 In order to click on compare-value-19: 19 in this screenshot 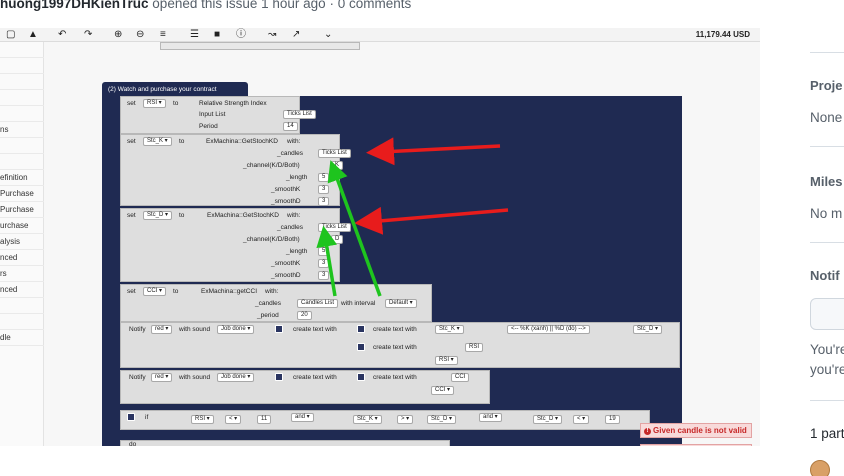, I will do `click(612, 419)`.